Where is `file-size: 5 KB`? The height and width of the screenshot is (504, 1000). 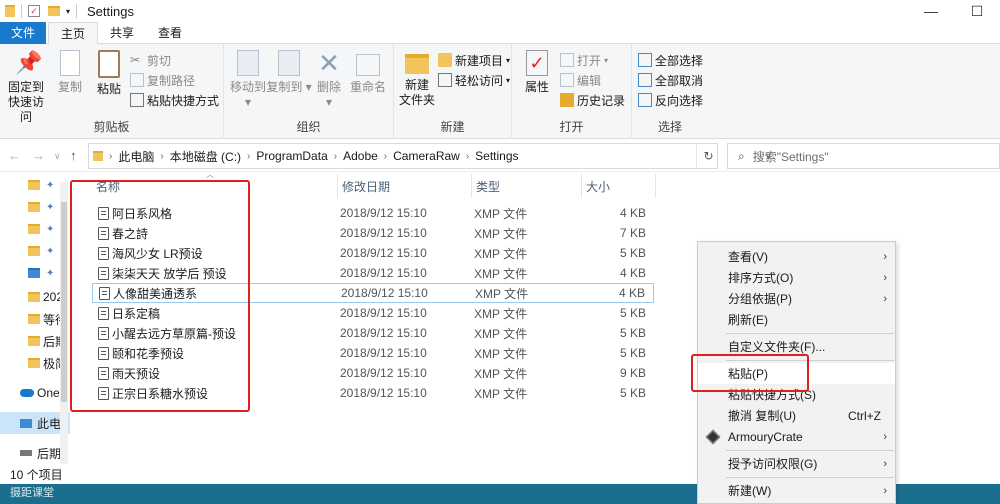
file-size: 5 KB is located at coordinates (632, 353).